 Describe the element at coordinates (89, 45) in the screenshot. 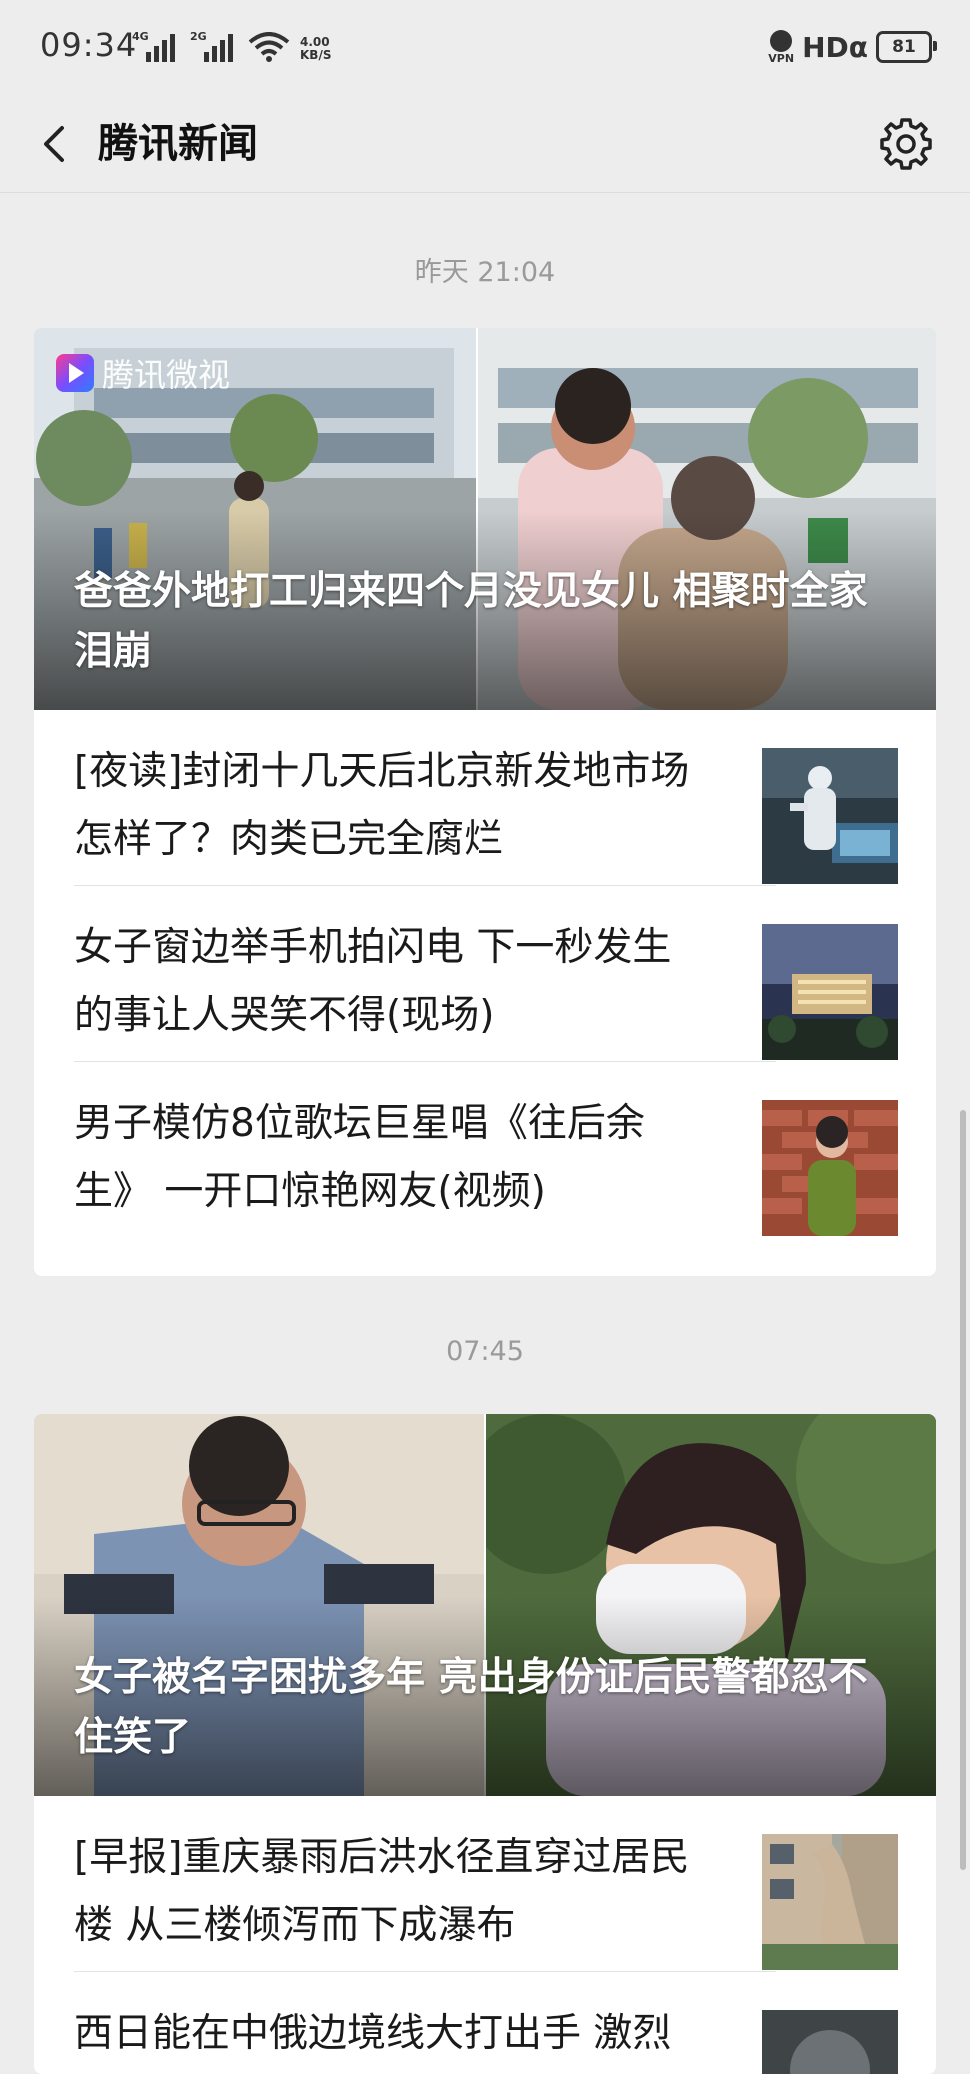

I see `status-time: 09:34` at that location.